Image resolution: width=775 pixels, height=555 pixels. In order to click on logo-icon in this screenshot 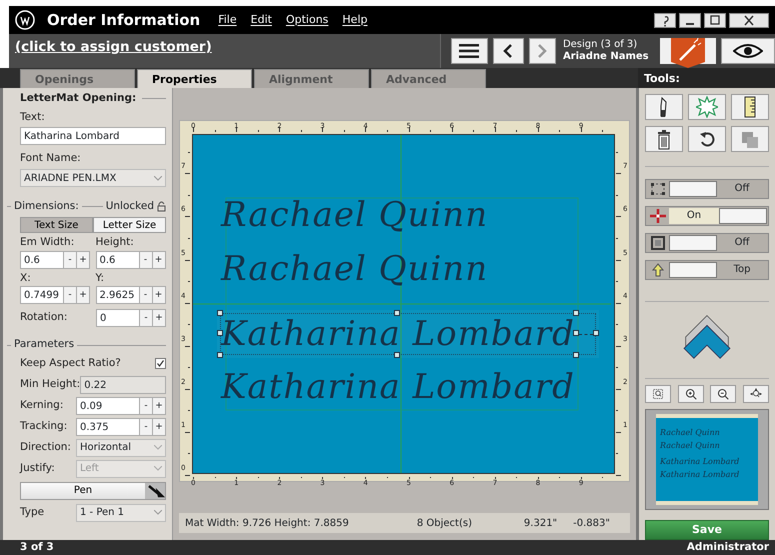, I will do `click(25, 20)`.